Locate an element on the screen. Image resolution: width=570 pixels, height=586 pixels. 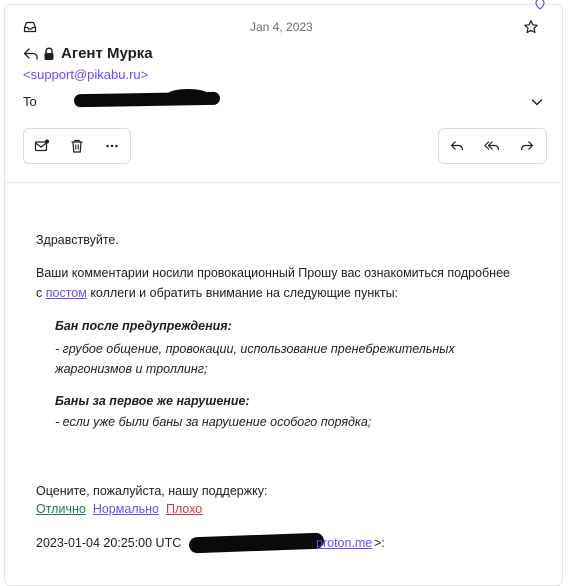
rating-neutral-link: Нормально is located at coordinates (126, 509).